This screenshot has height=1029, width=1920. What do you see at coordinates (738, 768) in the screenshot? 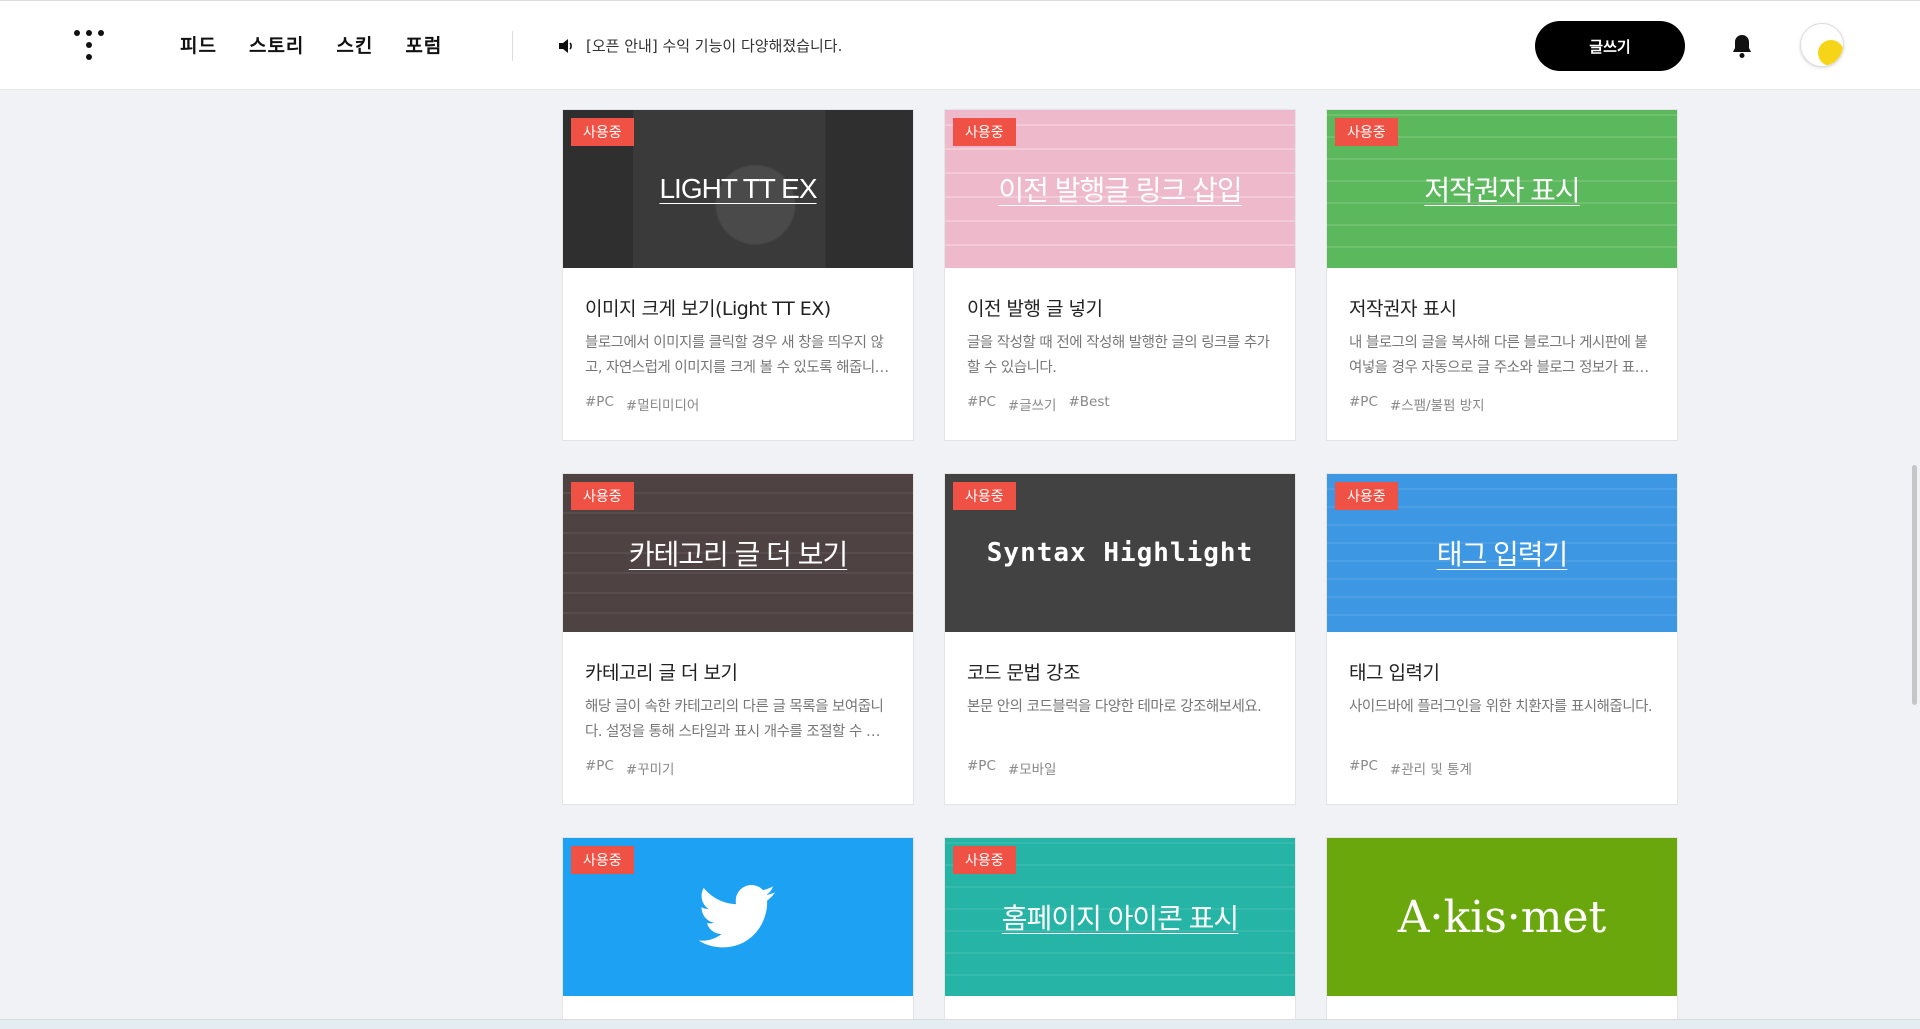
I see `plugin-tags: #PC #꾸미기` at bounding box center [738, 768].